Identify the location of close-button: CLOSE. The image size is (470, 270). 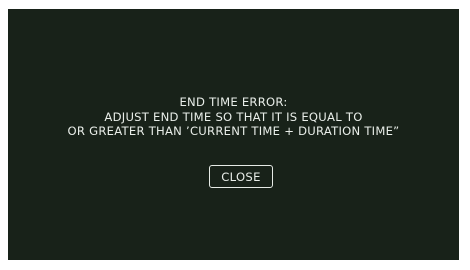
(241, 176).